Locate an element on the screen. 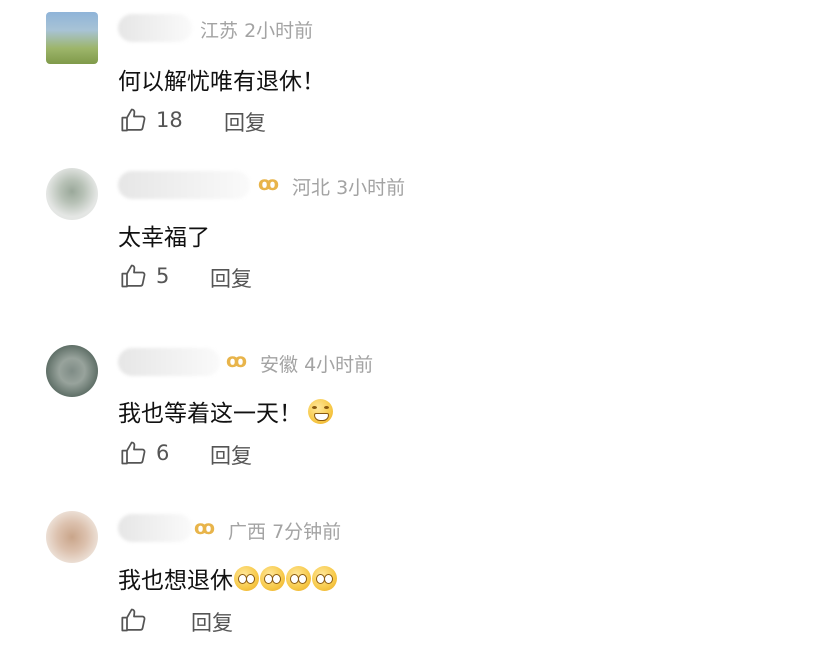 This screenshot has height=660, width=831. like-count: 6 is located at coordinates (163, 453).